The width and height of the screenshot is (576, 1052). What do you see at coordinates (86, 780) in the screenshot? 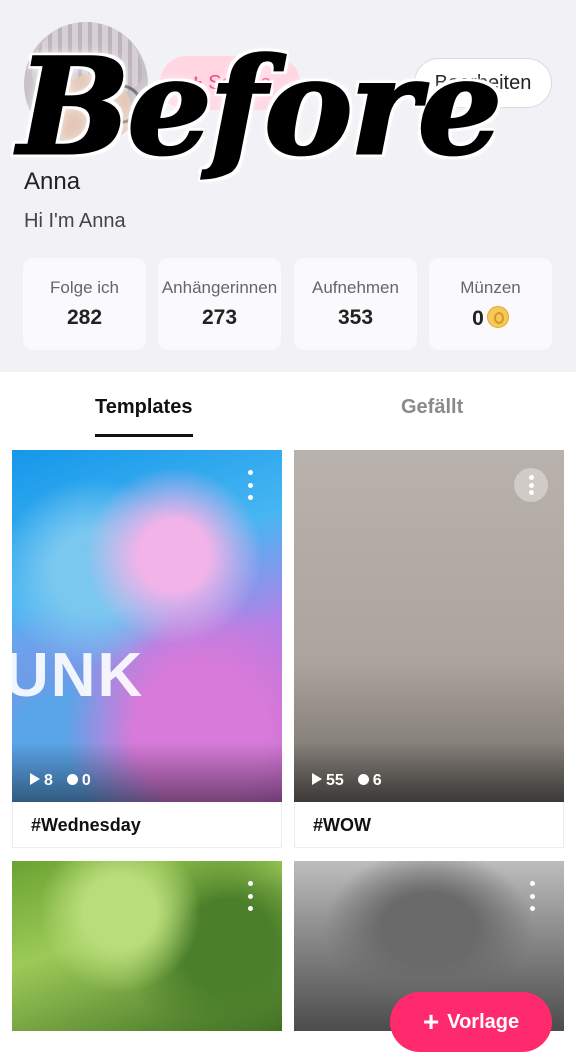
I see `comment-count: 0` at bounding box center [86, 780].